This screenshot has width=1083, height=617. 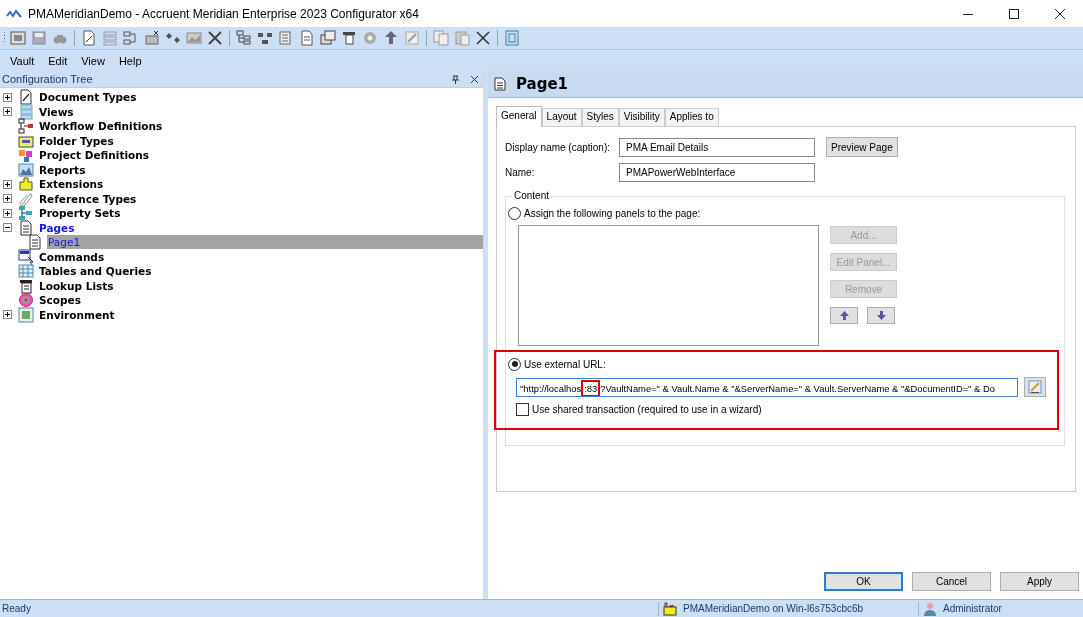 What do you see at coordinates (26, 184) in the screenshot?
I see `puzzle-icon` at bounding box center [26, 184].